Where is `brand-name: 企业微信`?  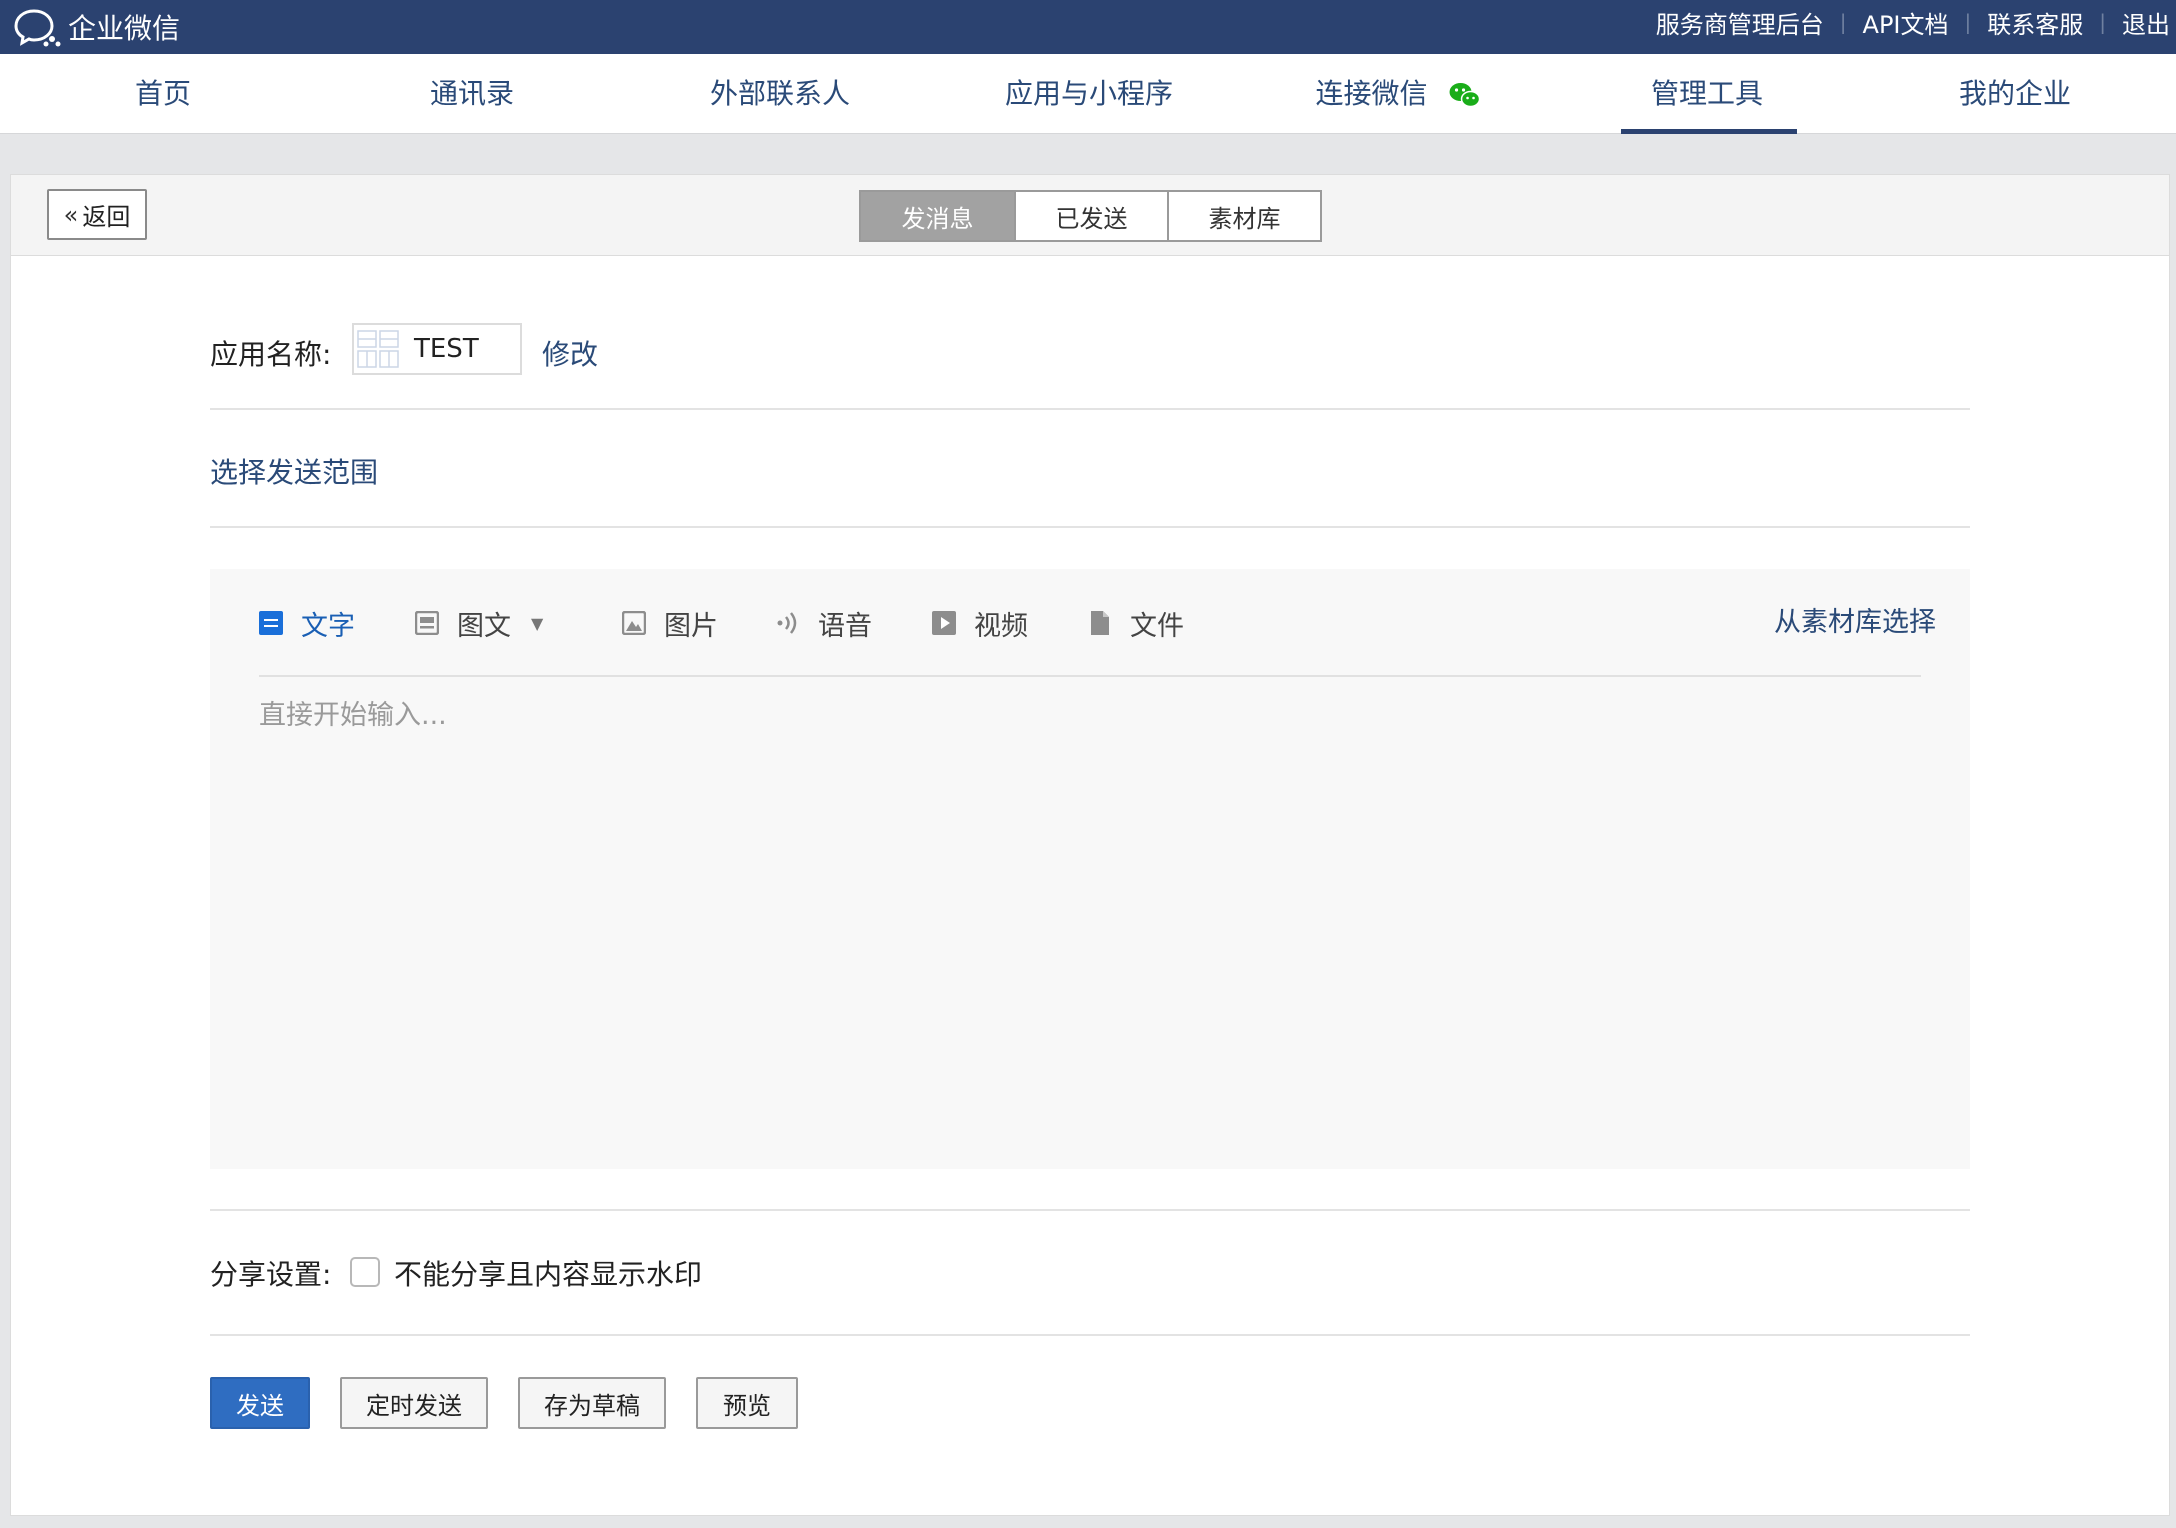 brand-name: 企业微信 is located at coordinates (124, 28).